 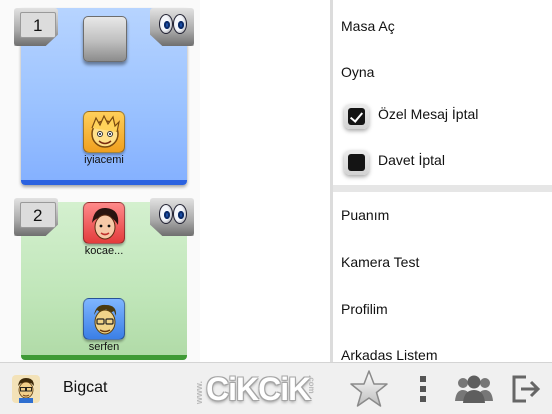 What do you see at coordinates (199, 393) in the screenshot?
I see `logo-prefix: www.` at bounding box center [199, 393].